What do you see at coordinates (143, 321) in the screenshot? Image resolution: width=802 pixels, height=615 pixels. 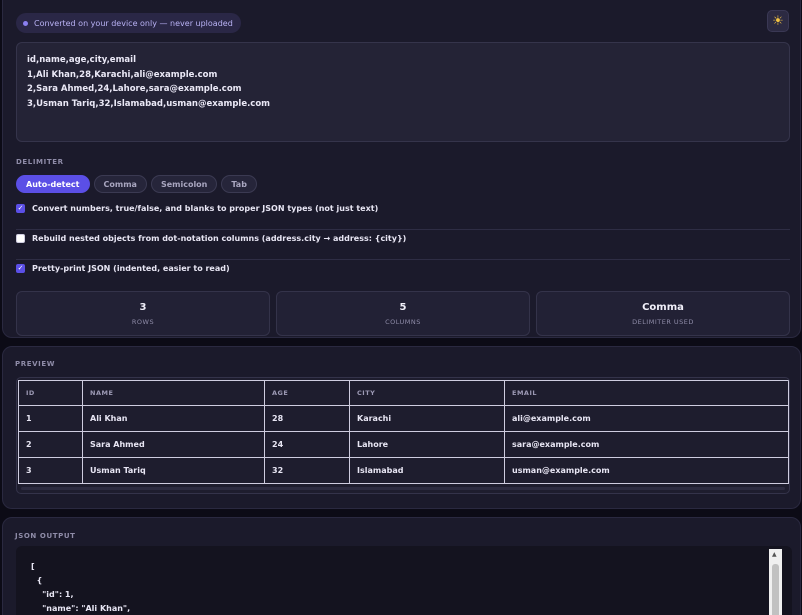 I see `stat-rows-label: ROWS` at bounding box center [143, 321].